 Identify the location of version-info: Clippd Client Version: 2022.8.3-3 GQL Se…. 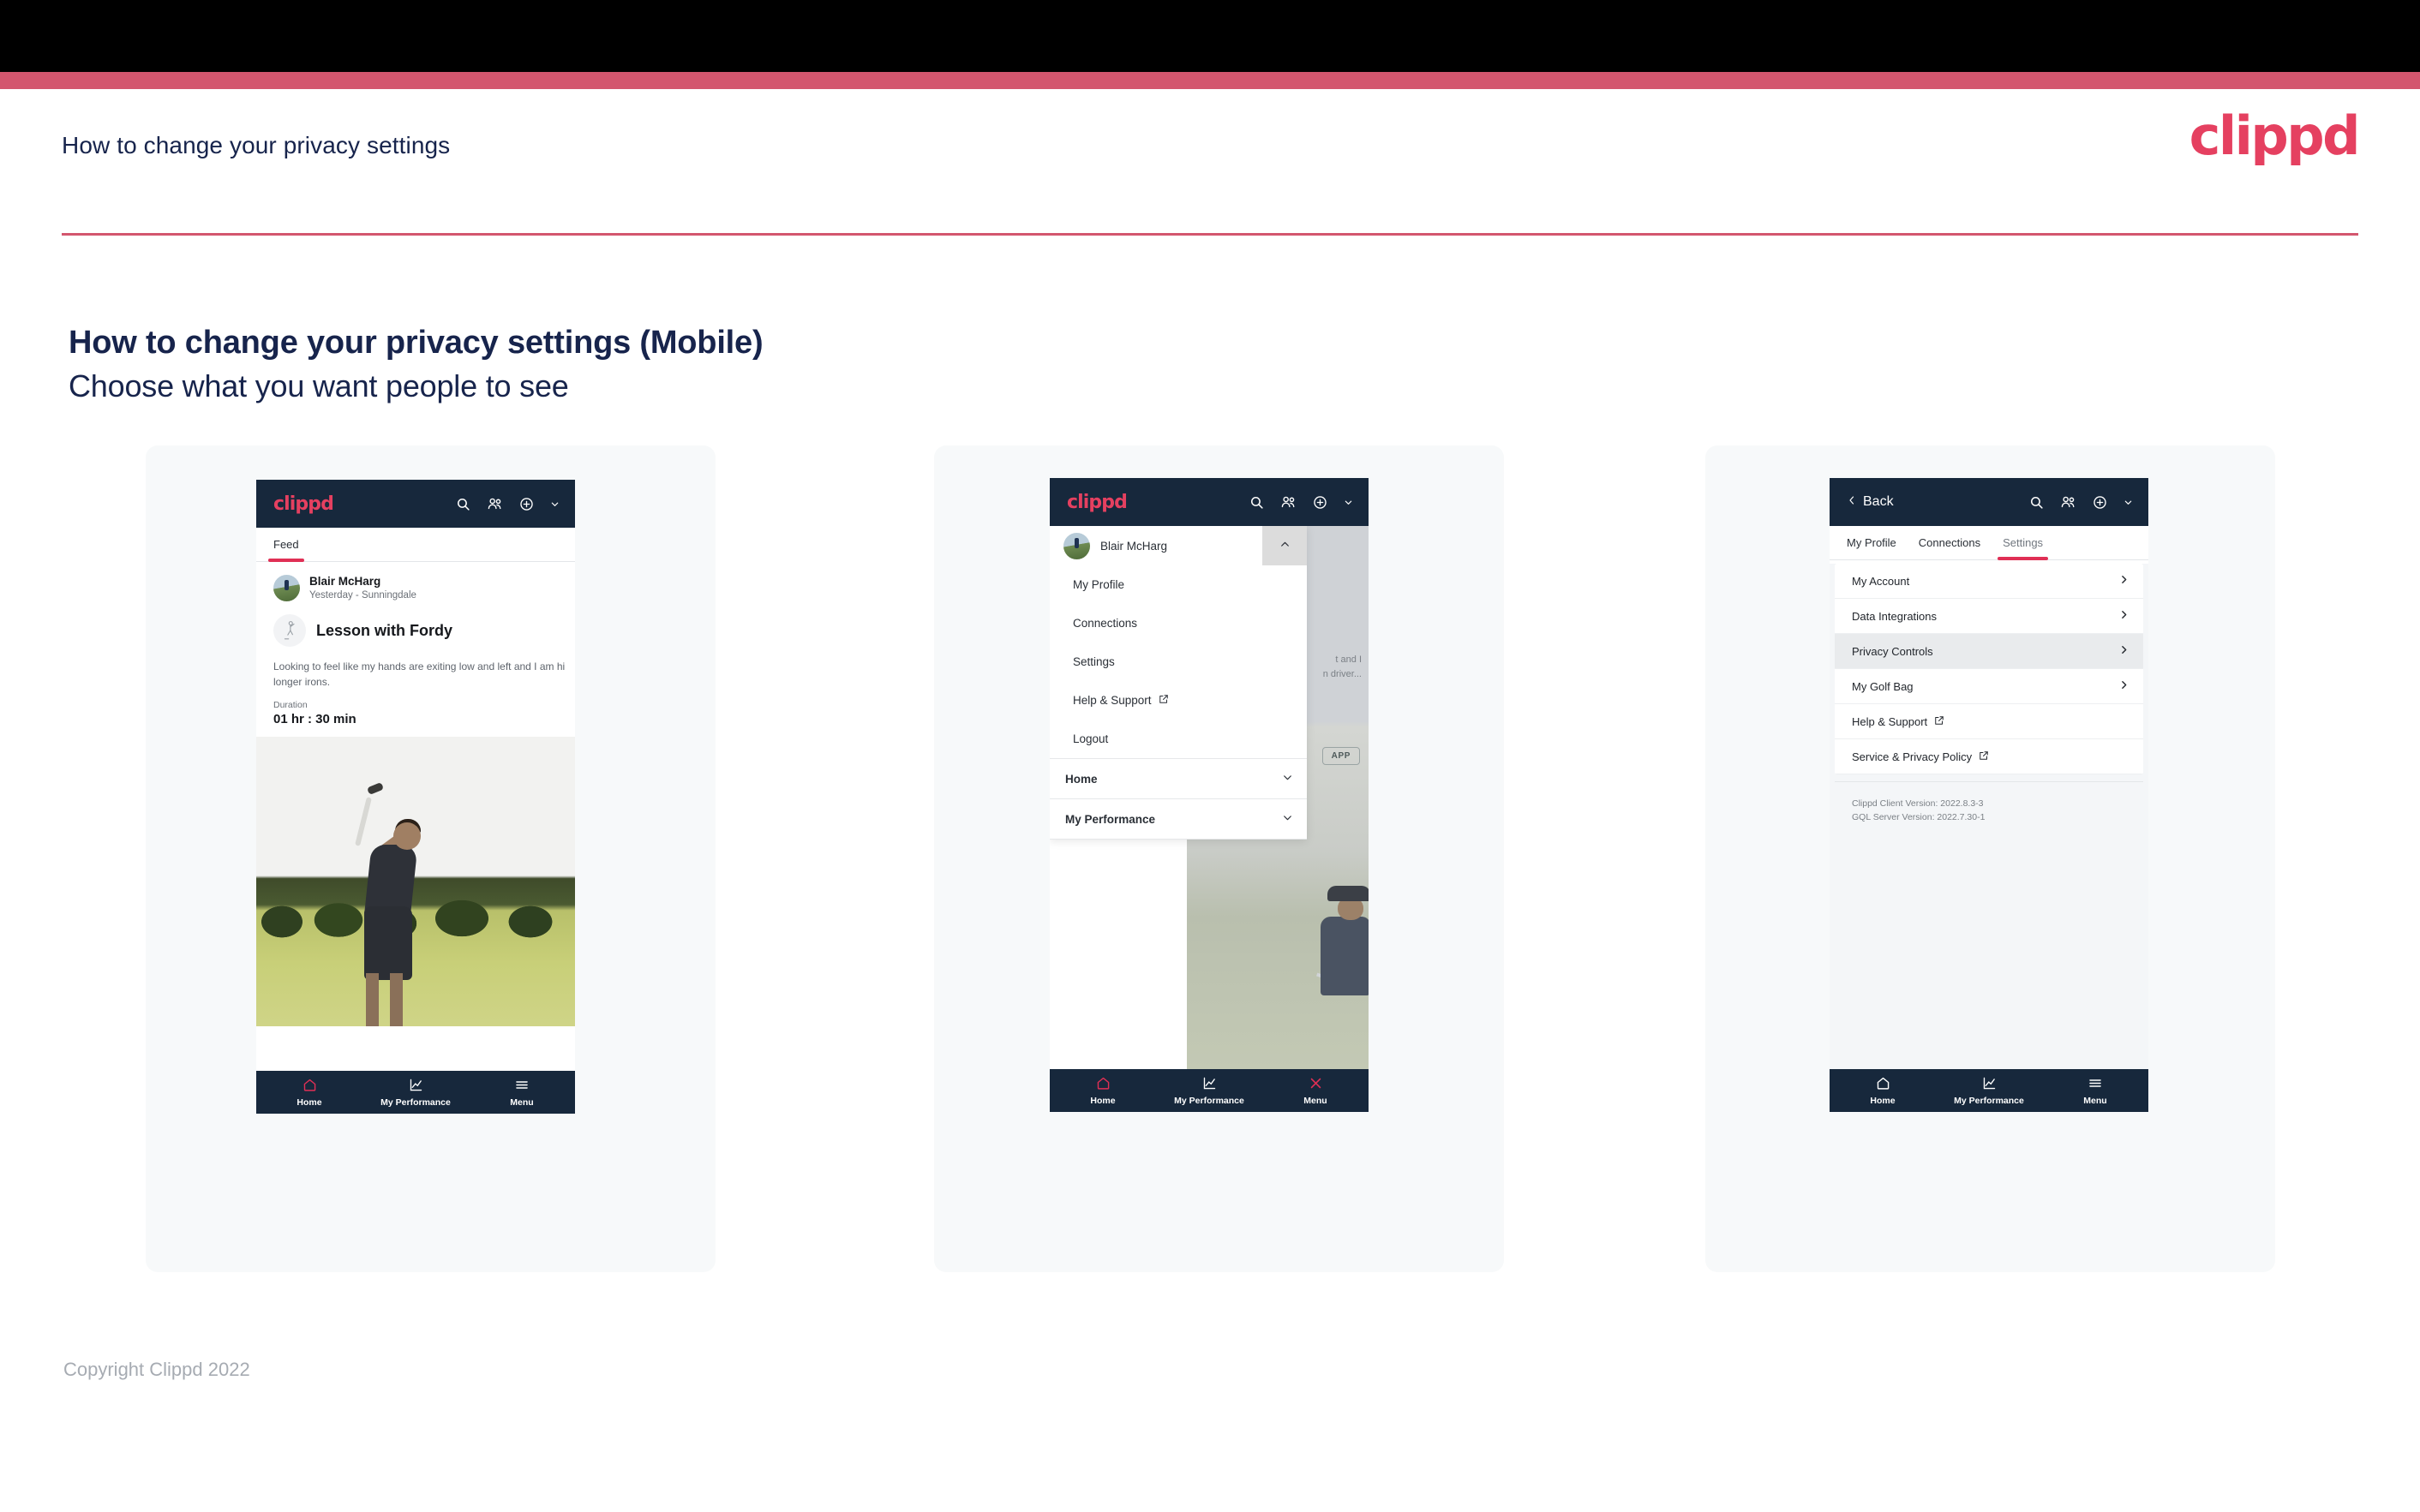
(1989, 803).